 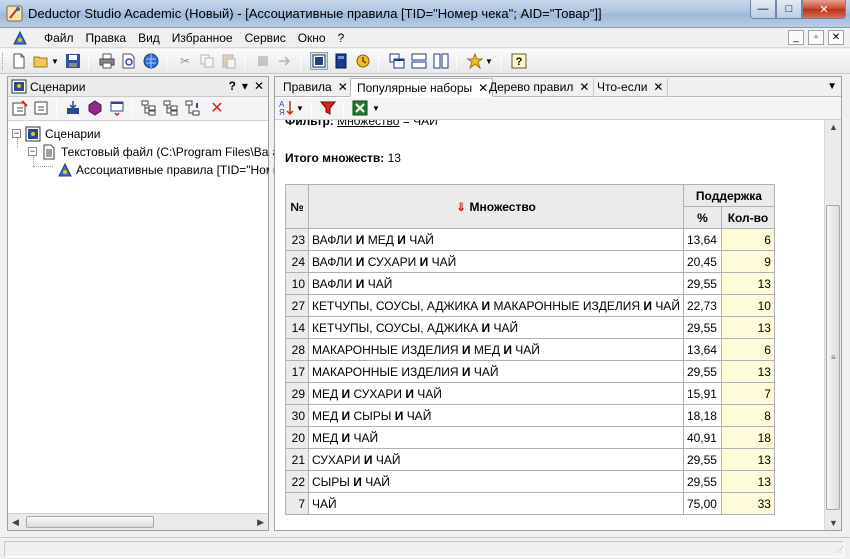 What do you see at coordinates (207, 61) in the screenshot?
I see `copy-icon` at bounding box center [207, 61].